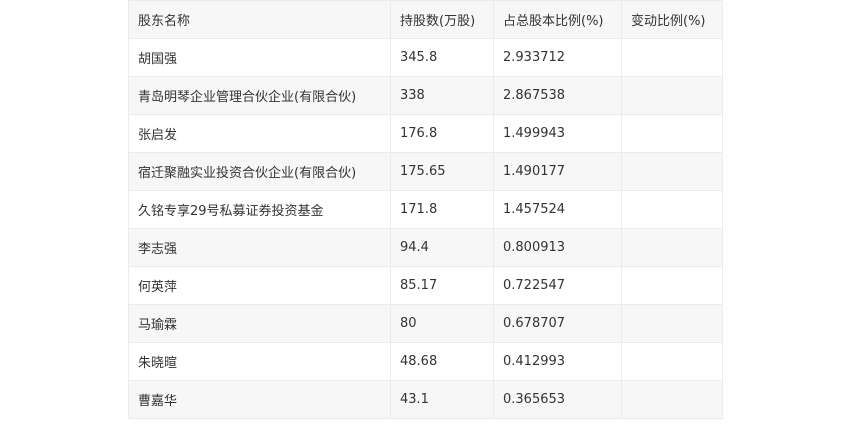 Image resolution: width=850 pixels, height=430 pixels. What do you see at coordinates (672, 19) in the screenshot?
I see `header-change: 变动比例(%)` at bounding box center [672, 19].